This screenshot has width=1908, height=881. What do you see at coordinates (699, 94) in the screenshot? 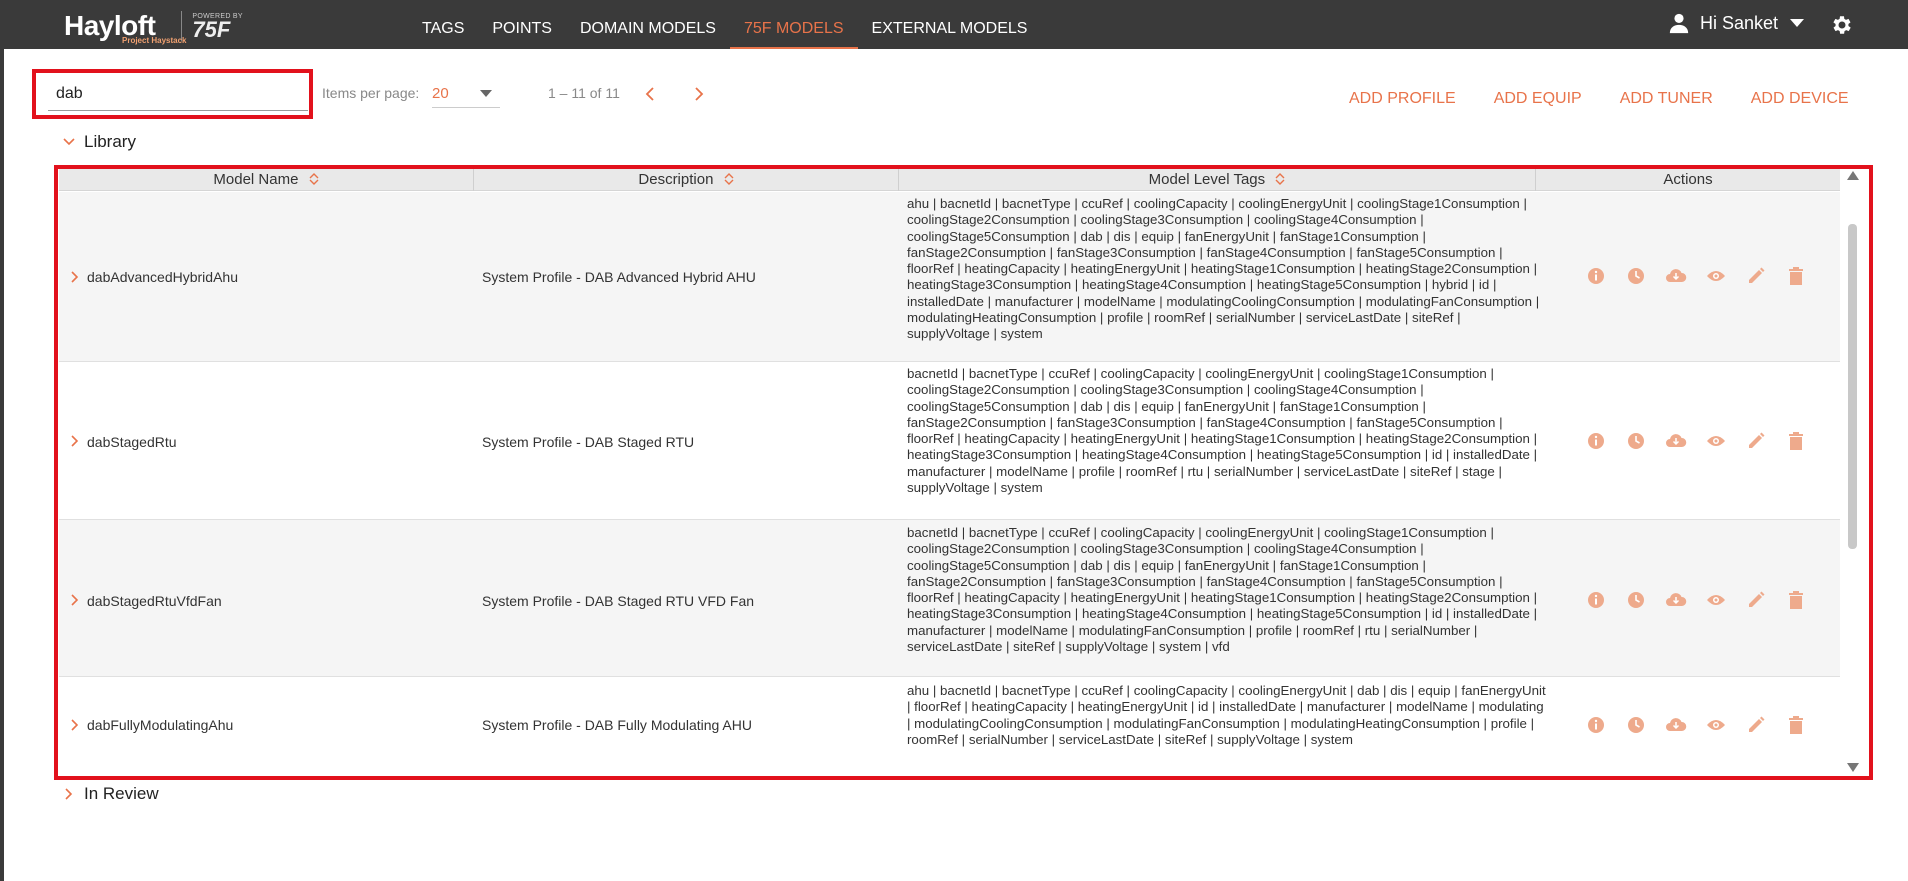
I see `next-page-icon` at bounding box center [699, 94].